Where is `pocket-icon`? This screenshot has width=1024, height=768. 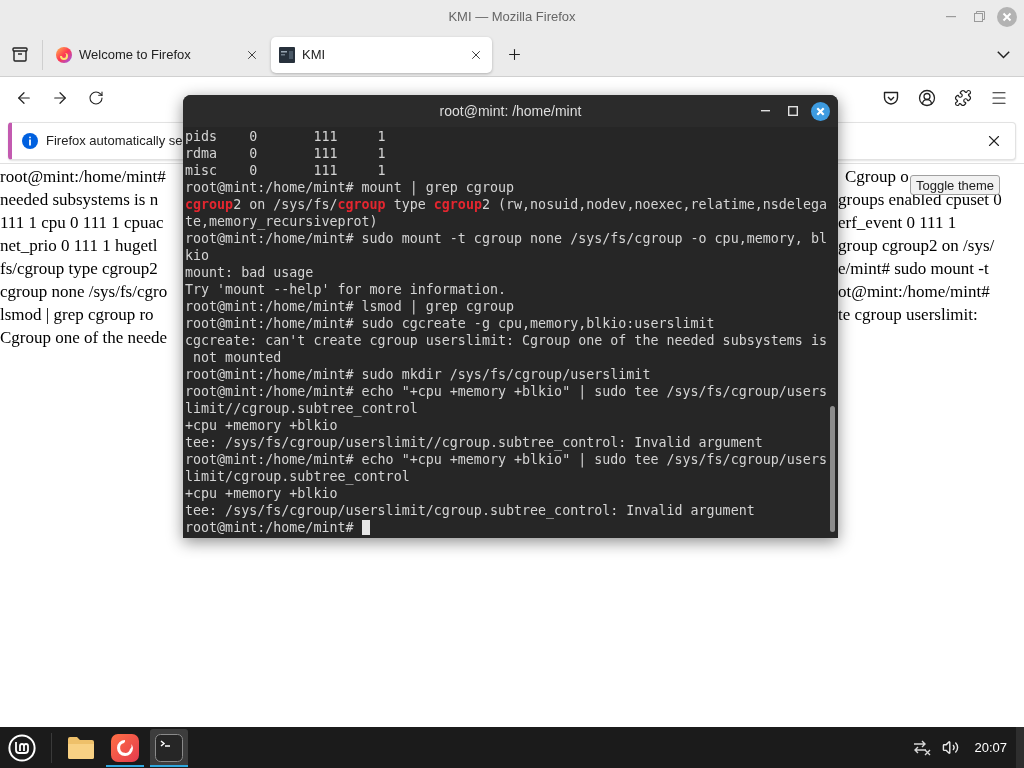
pocket-icon is located at coordinates (891, 98).